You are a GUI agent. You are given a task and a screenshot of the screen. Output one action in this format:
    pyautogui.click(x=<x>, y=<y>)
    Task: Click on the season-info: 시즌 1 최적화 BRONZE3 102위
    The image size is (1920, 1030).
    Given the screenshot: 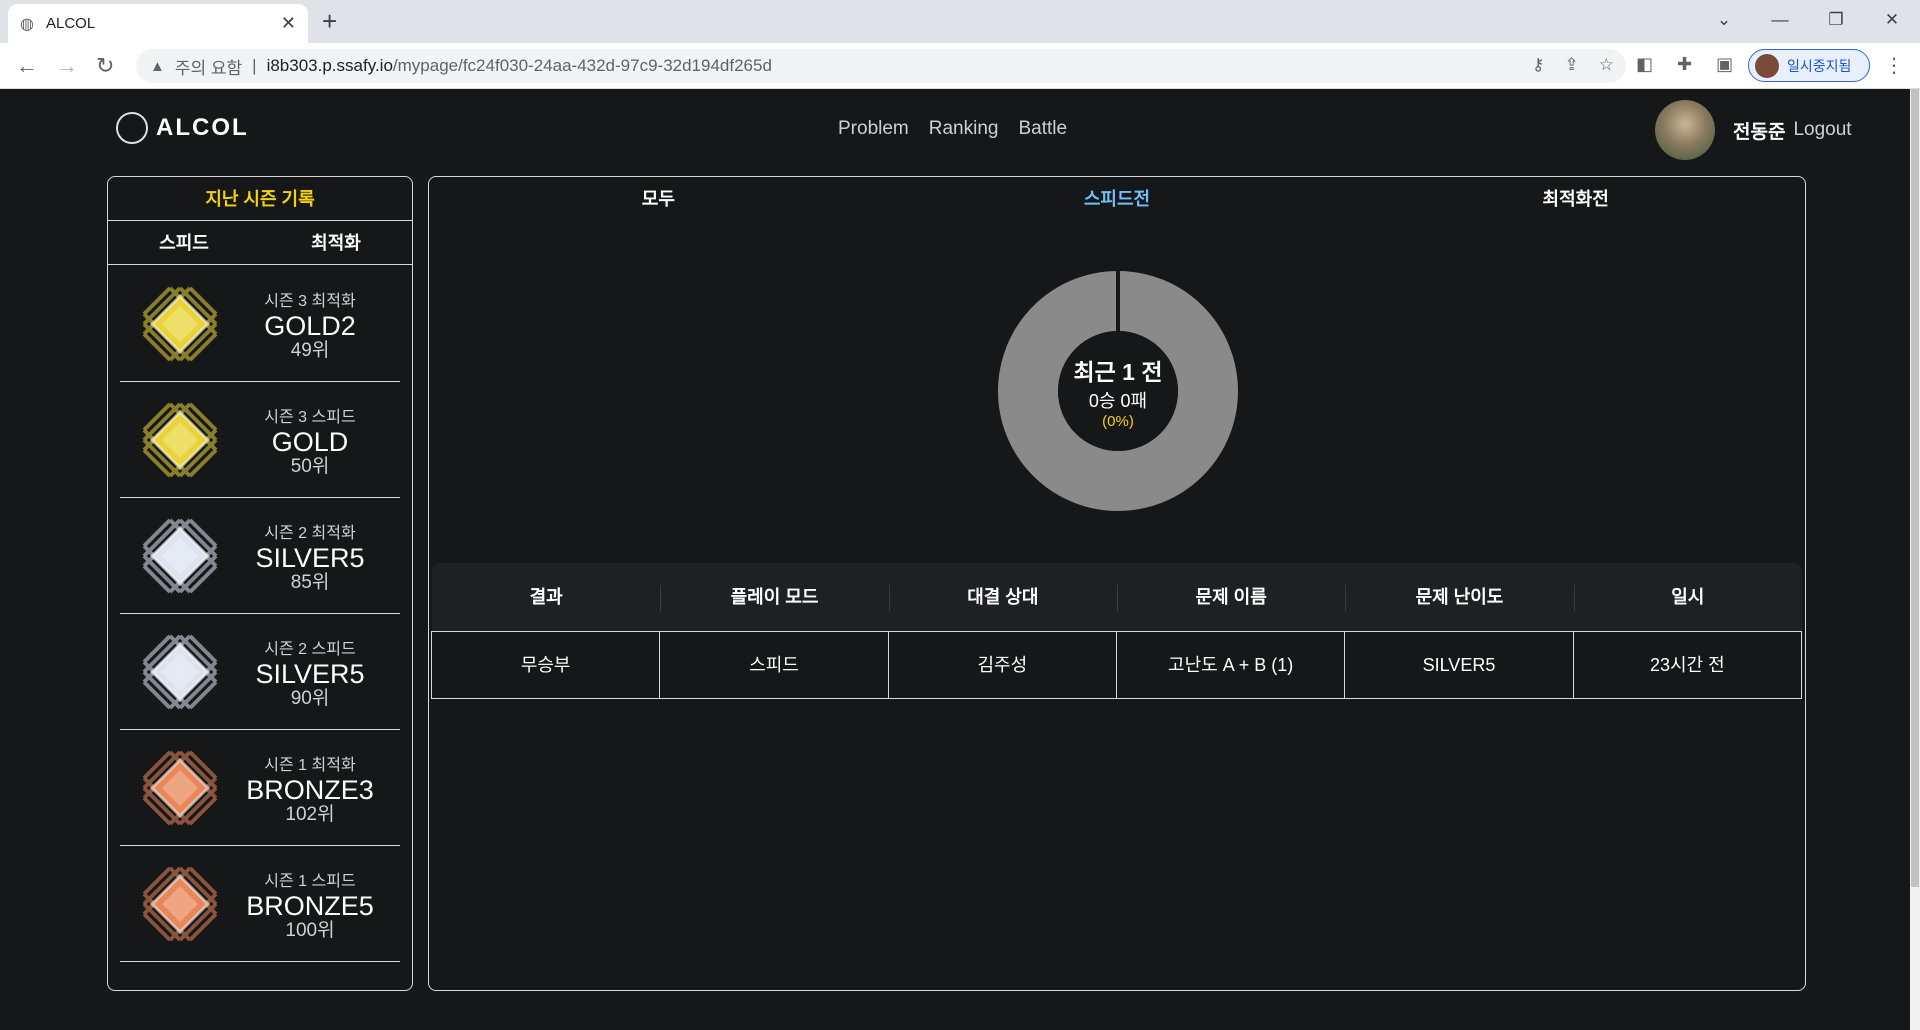 What is the action you would take?
    pyautogui.click(x=310, y=788)
    